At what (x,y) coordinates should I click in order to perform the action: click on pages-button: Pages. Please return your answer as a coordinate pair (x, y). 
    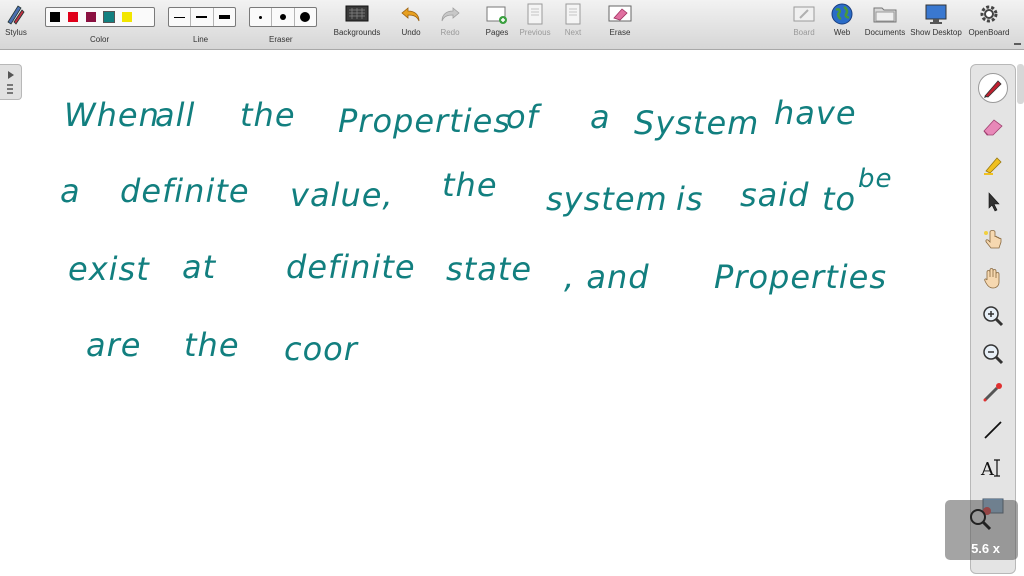
    Looking at the image, I should click on (497, 19).